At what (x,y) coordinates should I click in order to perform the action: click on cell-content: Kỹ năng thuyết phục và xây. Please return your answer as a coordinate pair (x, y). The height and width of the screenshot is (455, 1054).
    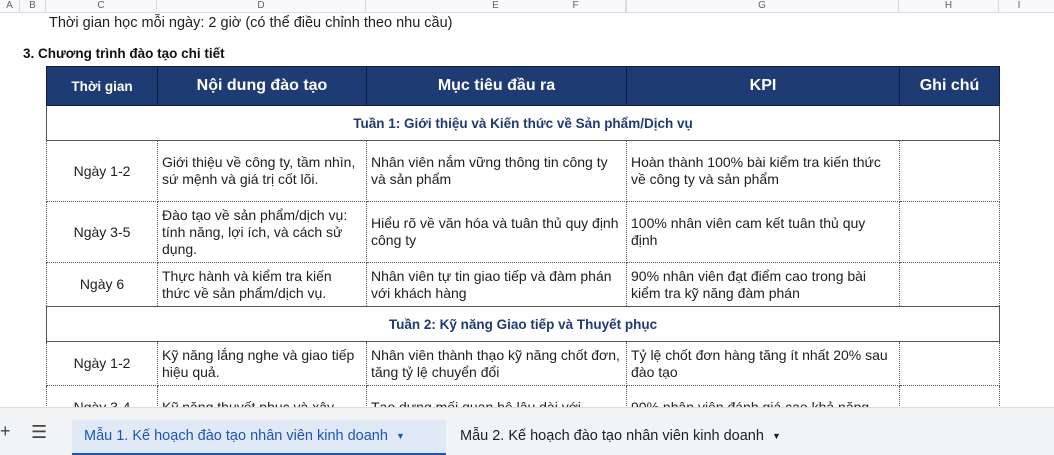
    Looking at the image, I should click on (262, 396).